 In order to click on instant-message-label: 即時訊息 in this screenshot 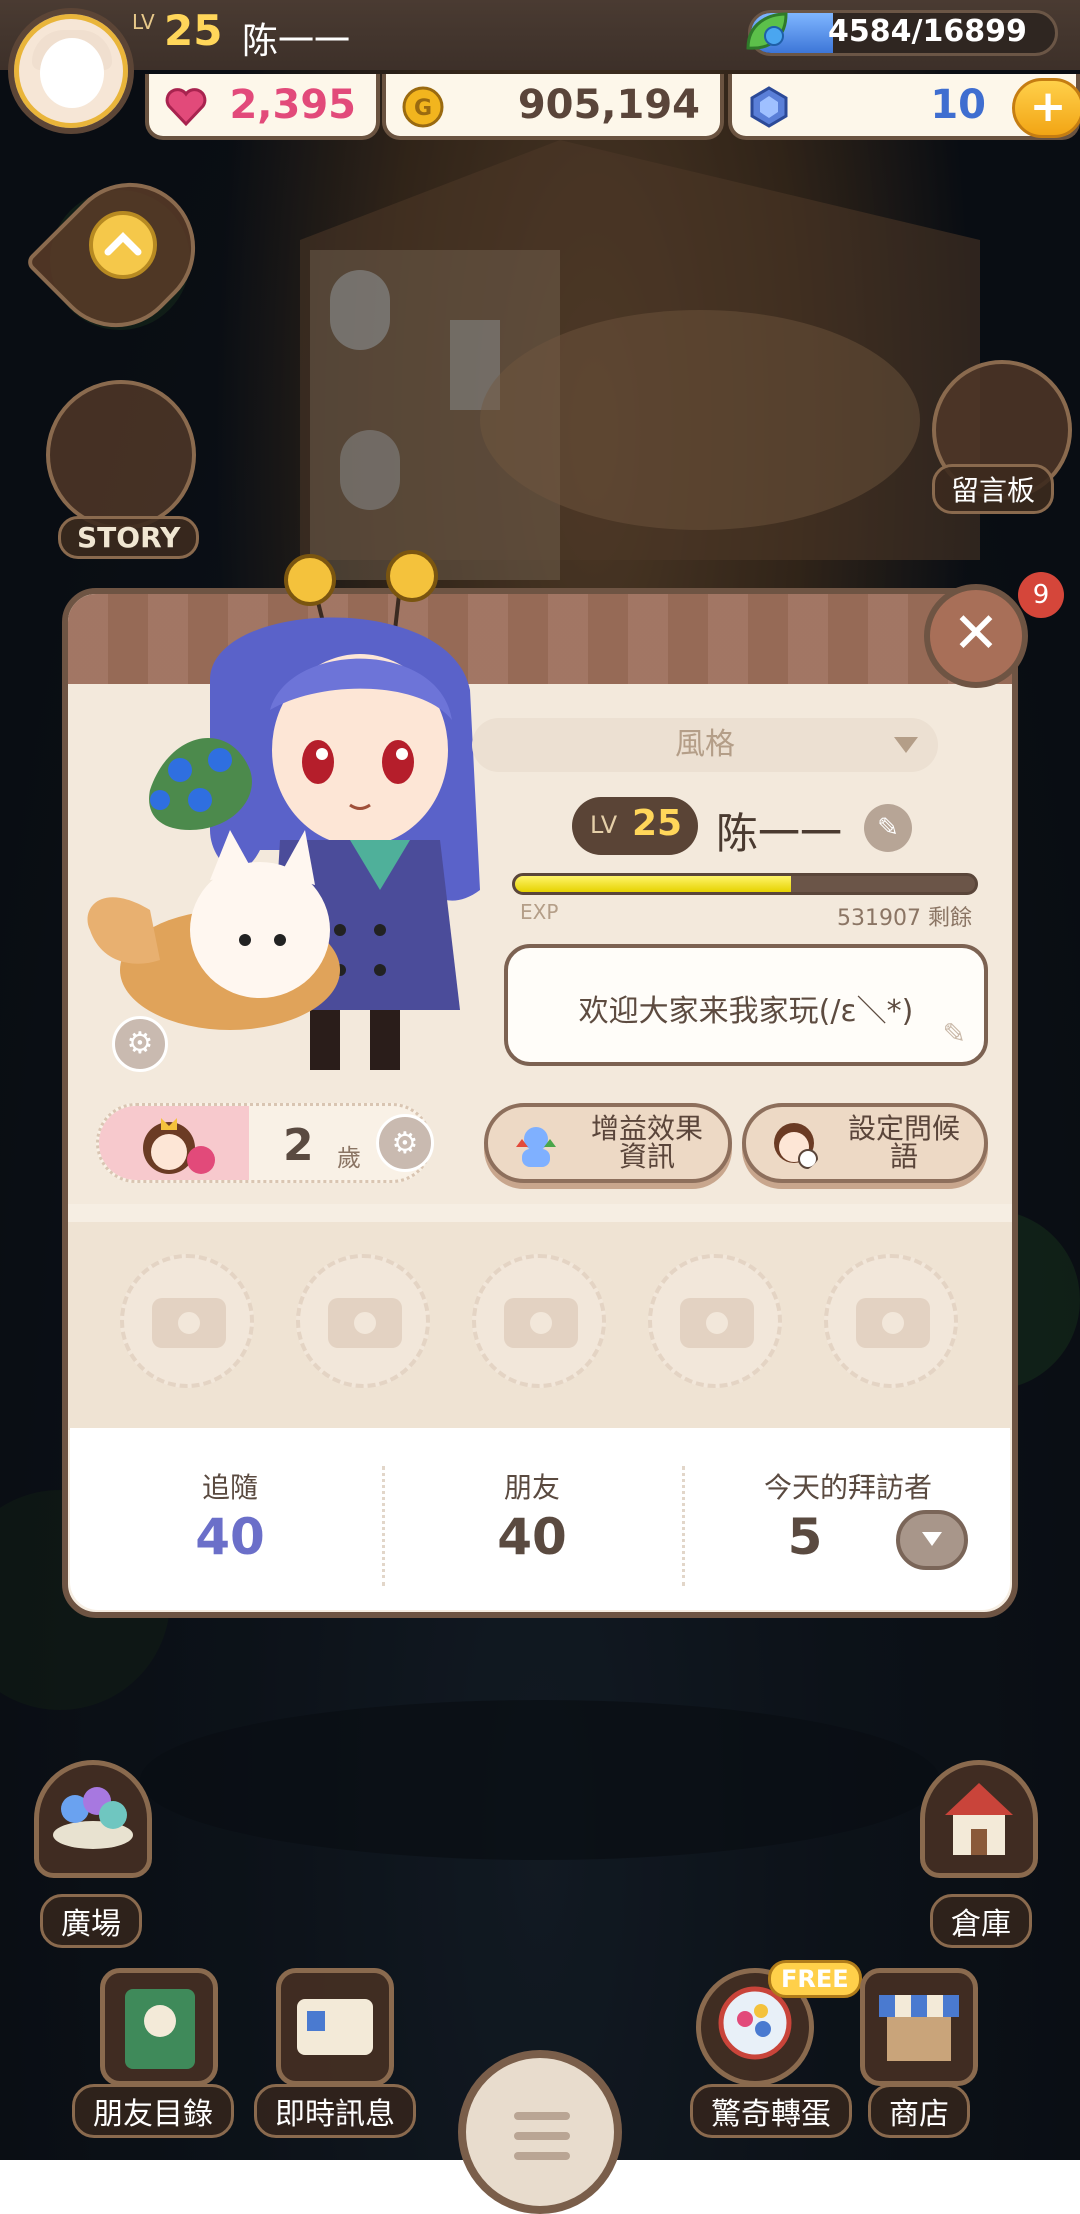, I will do `click(335, 2111)`.